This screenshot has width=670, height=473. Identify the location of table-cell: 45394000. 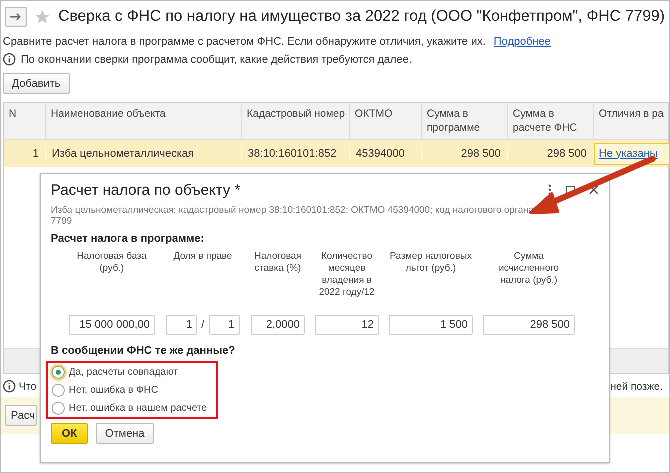
(386, 154).